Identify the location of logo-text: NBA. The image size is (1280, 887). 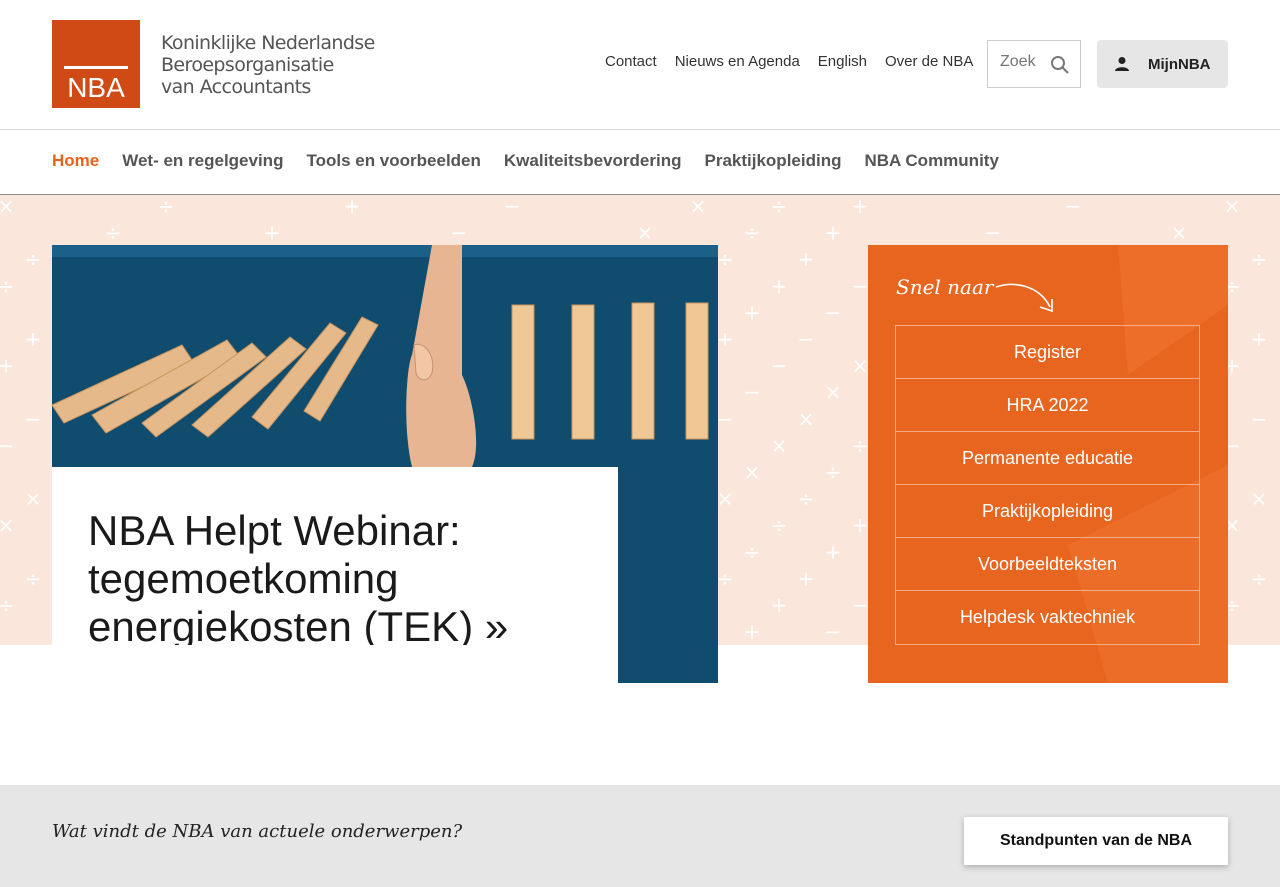
(96, 87).